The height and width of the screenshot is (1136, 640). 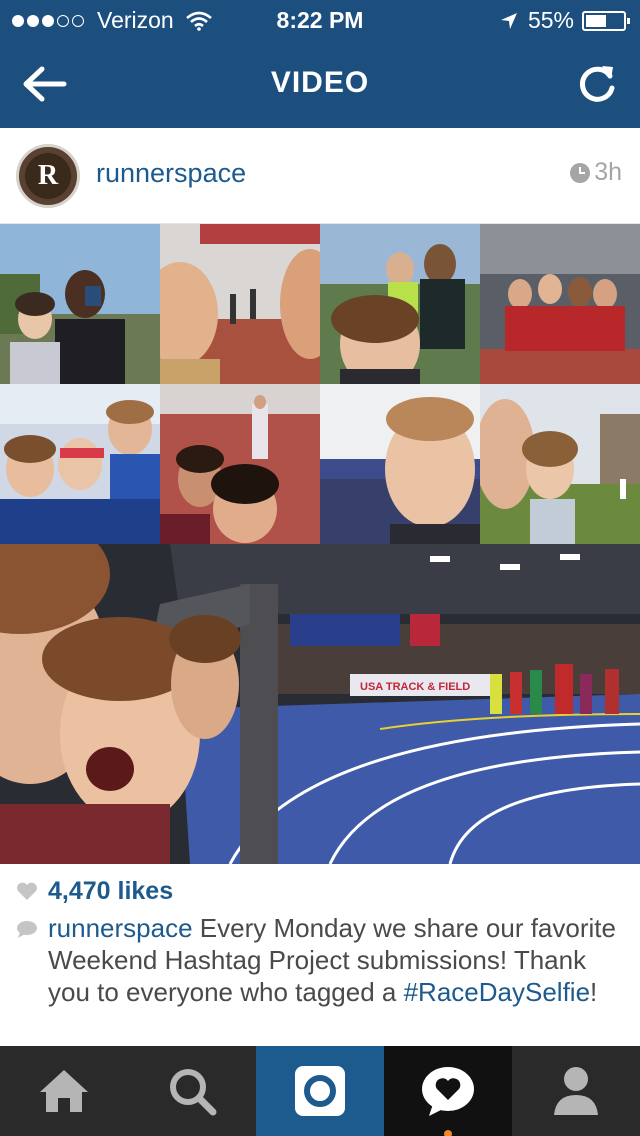 I want to click on time-ago-label: 3h, so click(x=608, y=172).